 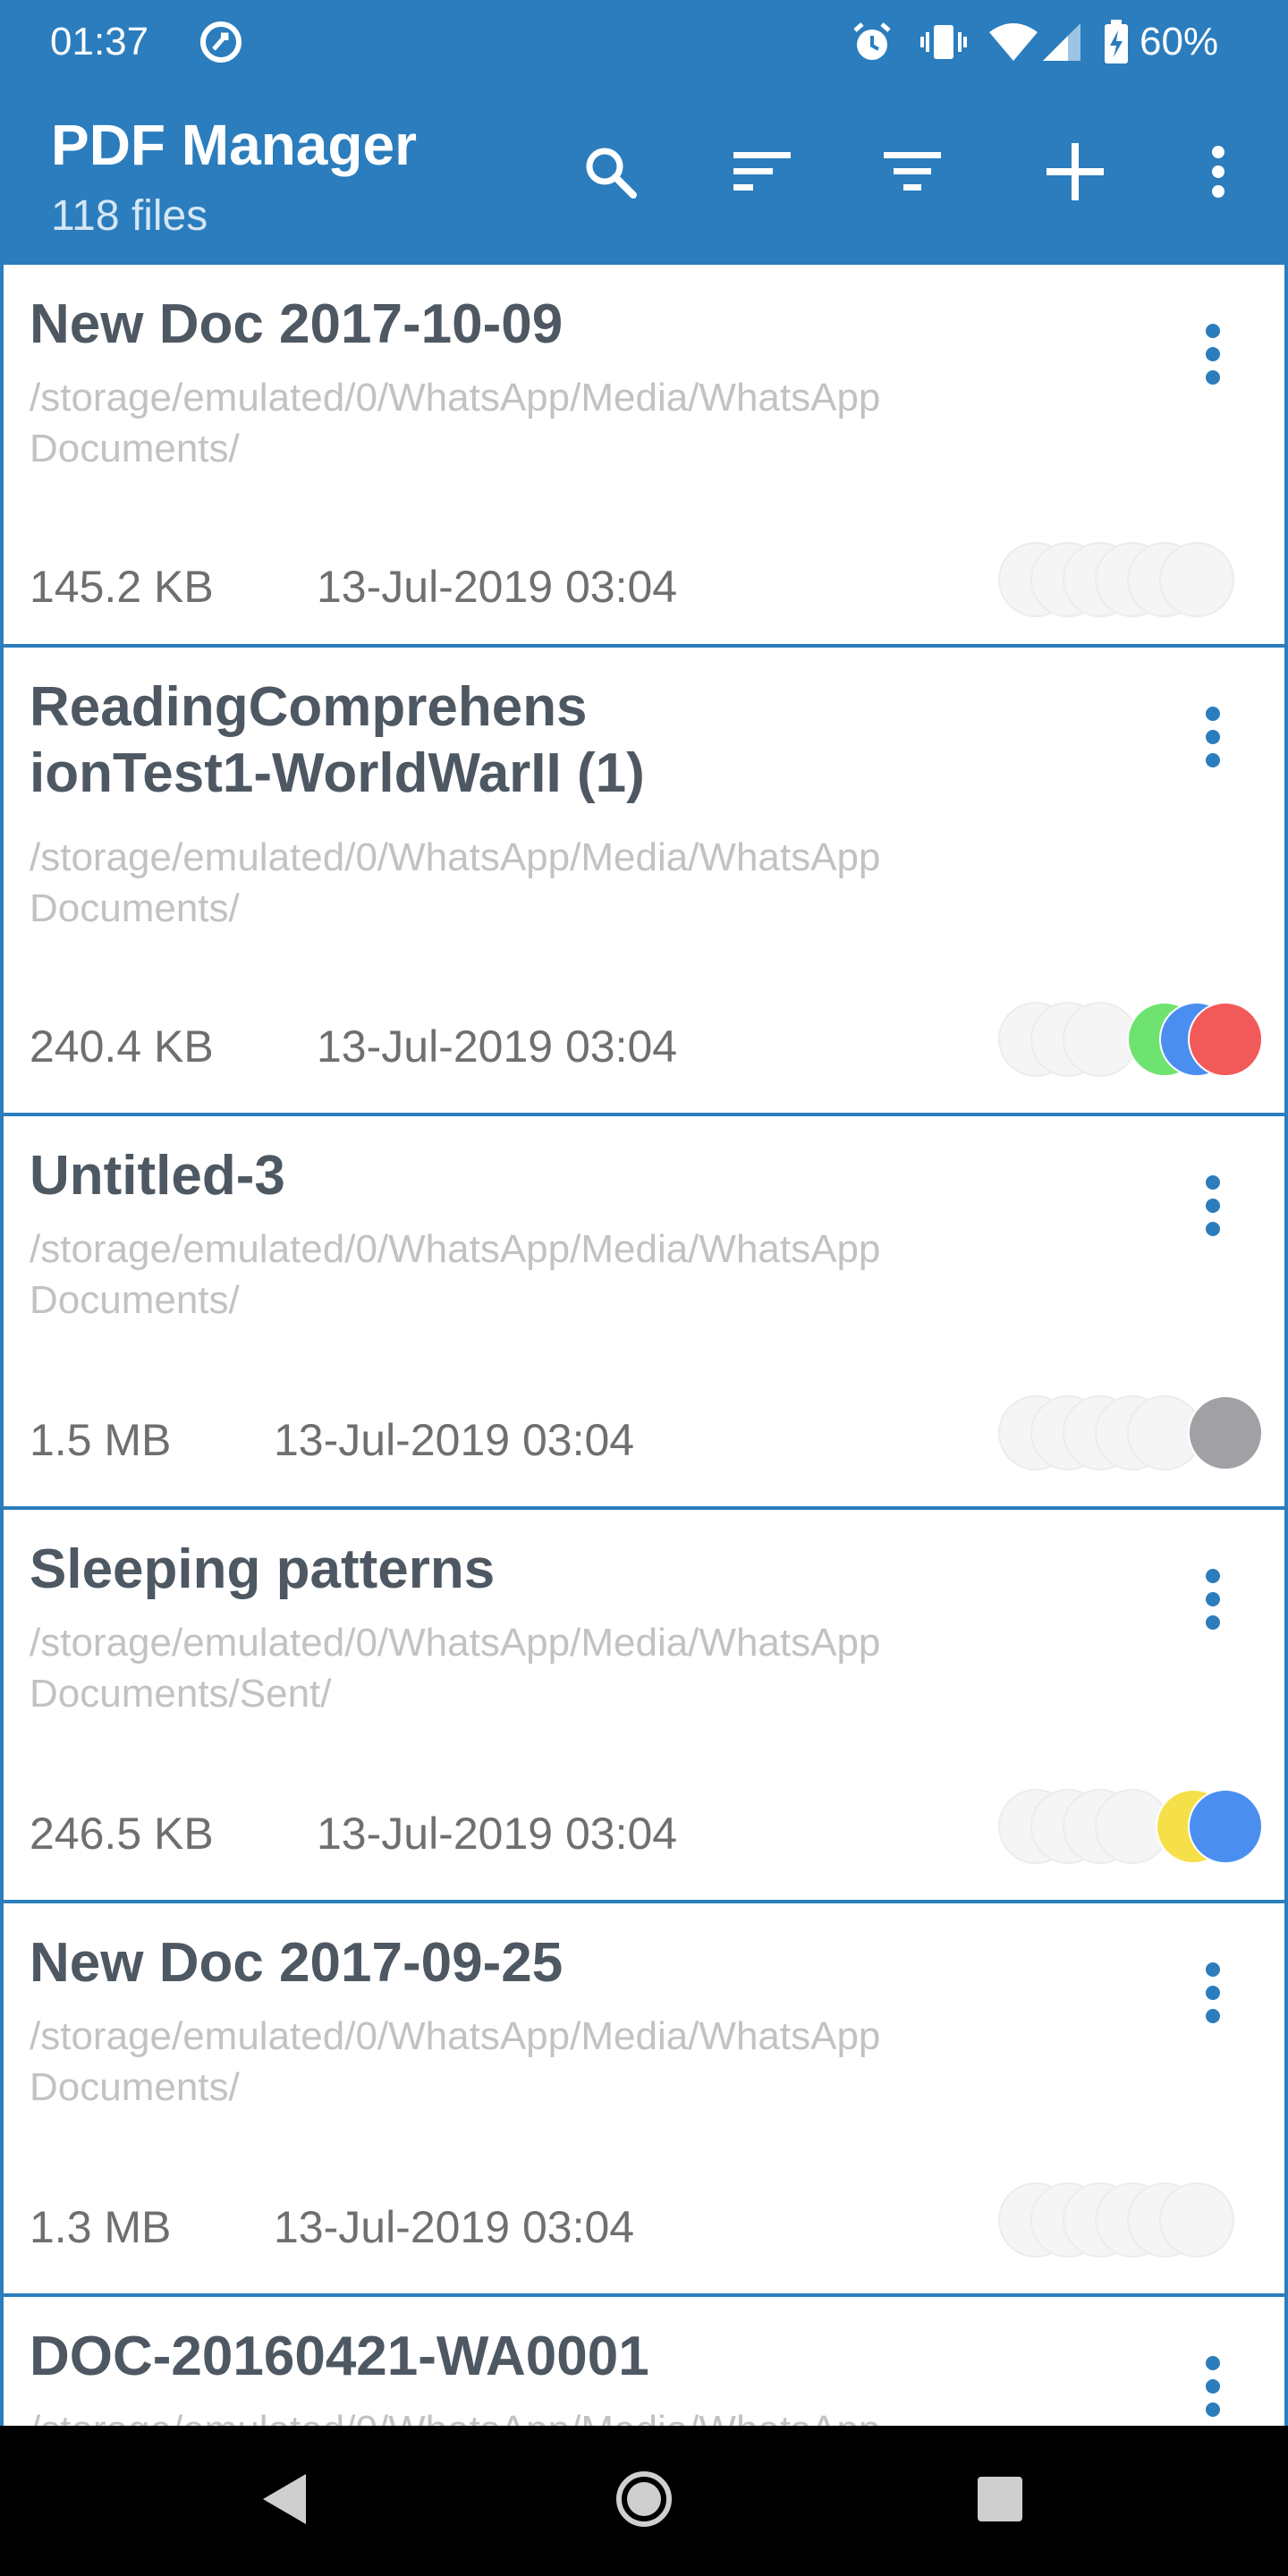 I want to click on status-time: 01:37, so click(x=99, y=42).